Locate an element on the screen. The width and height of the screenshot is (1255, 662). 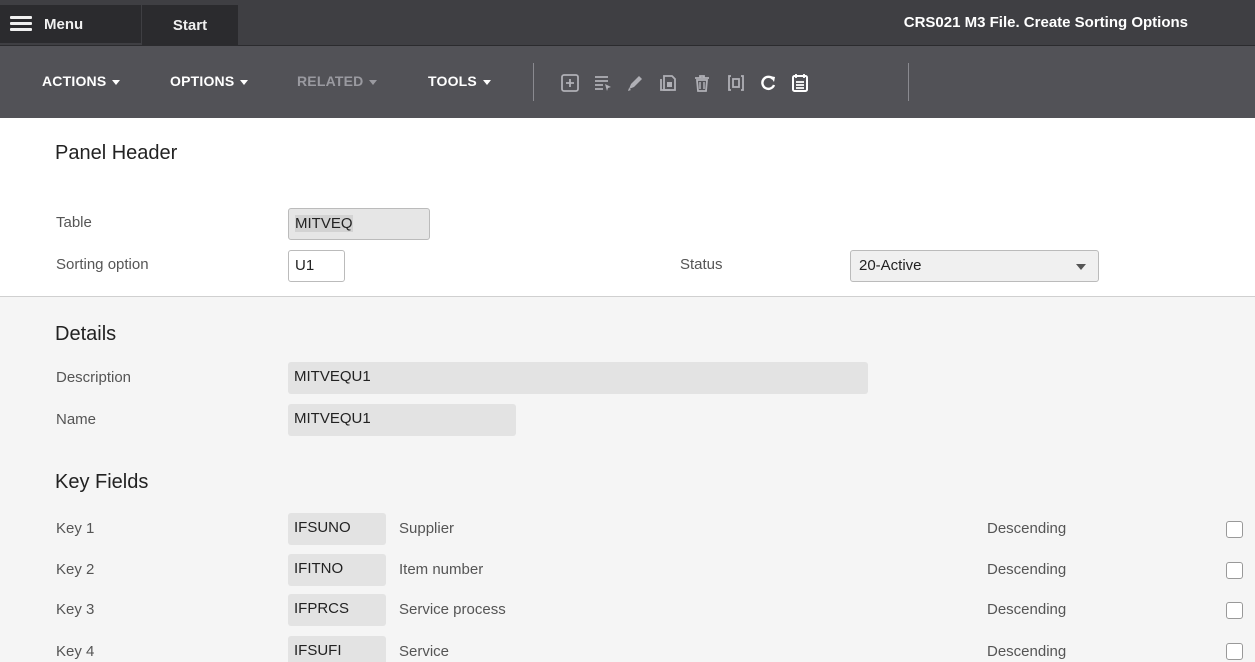
tab-start: Start is located at coordinates (189, 25).